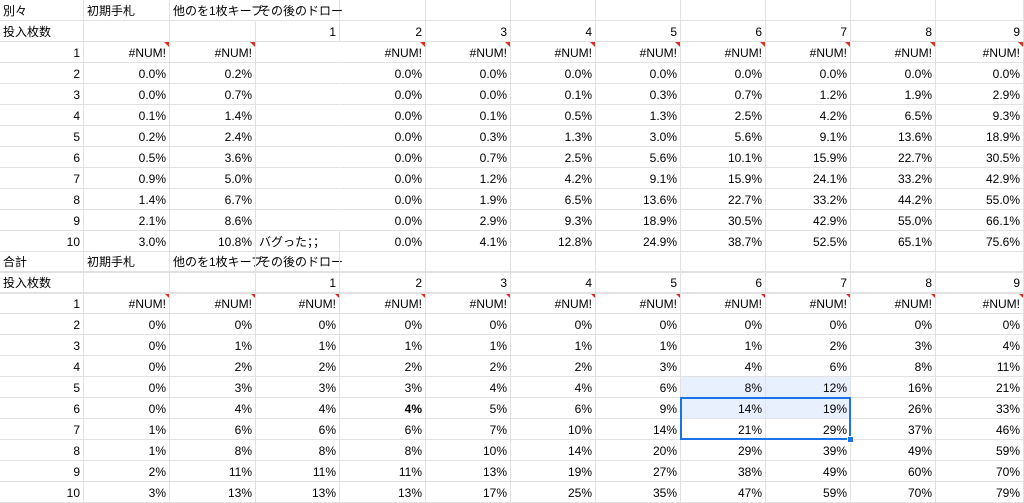 Image resolution: width=1024 pixels, height=503 pixels. Describe the element at coordinates (42, 157) in the screenshot. I see `row-count: 6` at that location.